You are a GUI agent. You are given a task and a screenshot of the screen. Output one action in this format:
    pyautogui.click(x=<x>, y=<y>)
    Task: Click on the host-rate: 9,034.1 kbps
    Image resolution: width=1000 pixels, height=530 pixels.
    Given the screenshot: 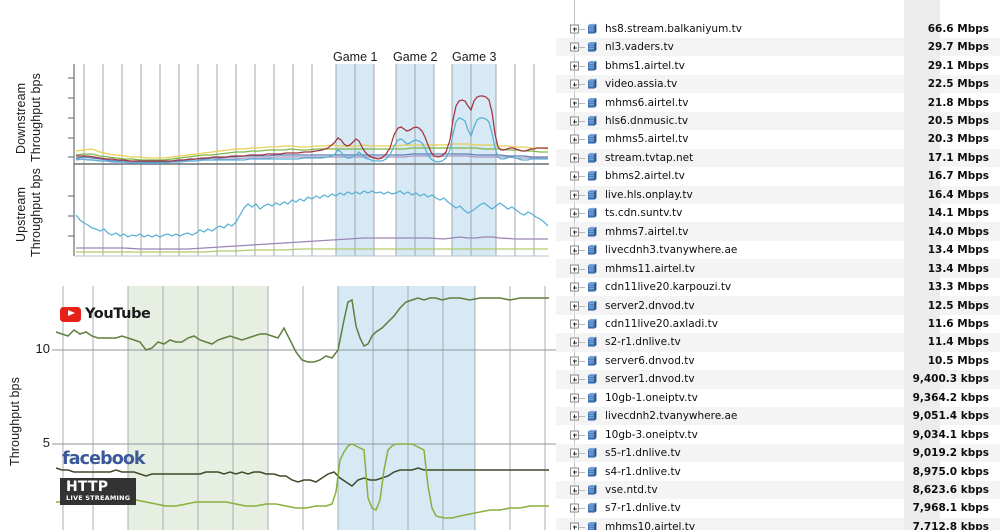 What is the action you would take?
    pyautogui.click(x=950, y=434)
    